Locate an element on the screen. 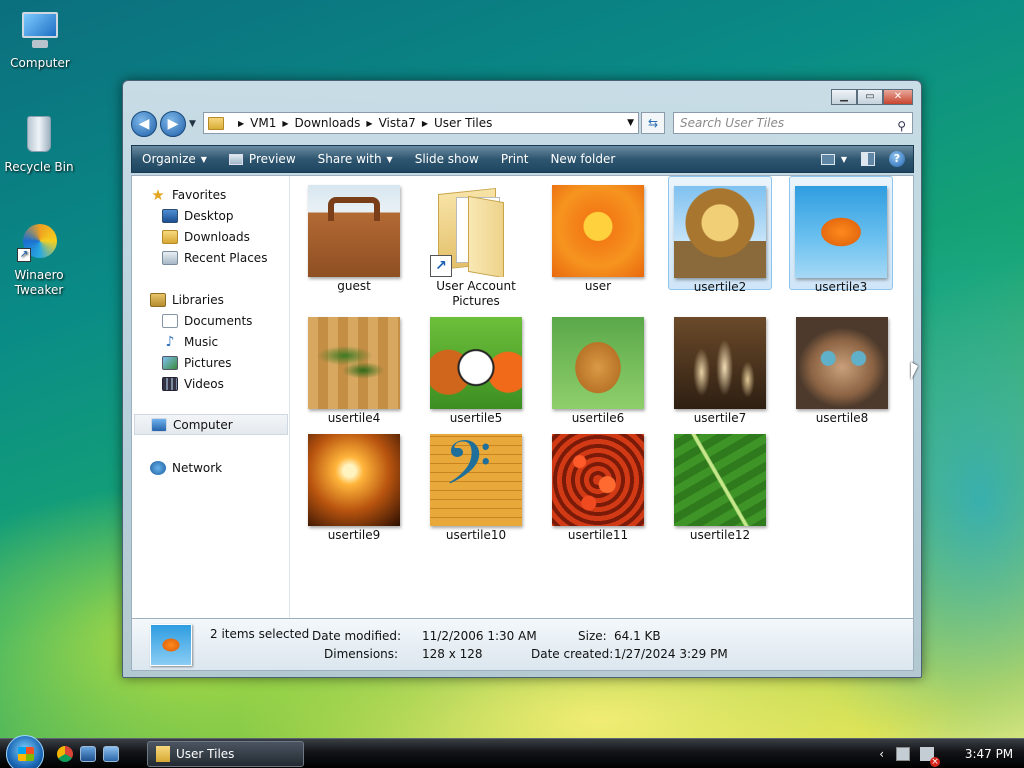  share-with-button: Share with ▼ is located at coordinates (355, 159).